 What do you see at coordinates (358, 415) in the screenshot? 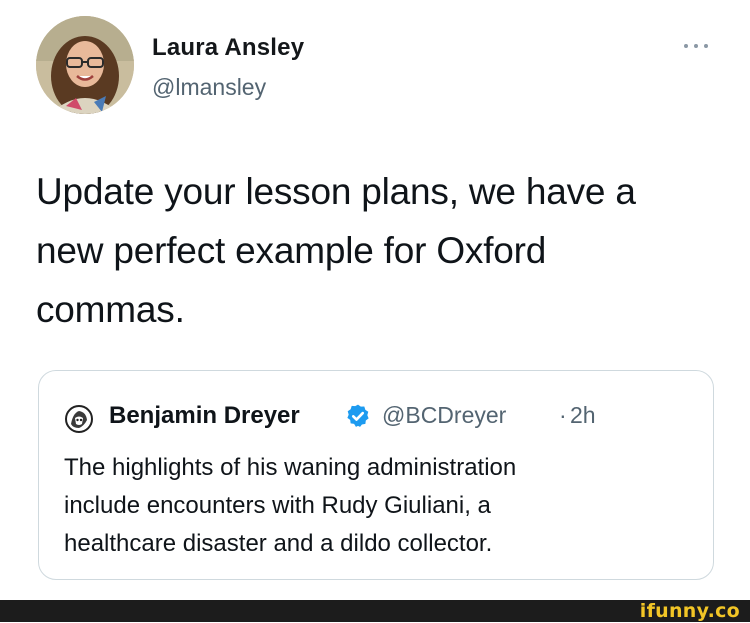
I see `verified-badge-icon` at bounding box center [358, 415].